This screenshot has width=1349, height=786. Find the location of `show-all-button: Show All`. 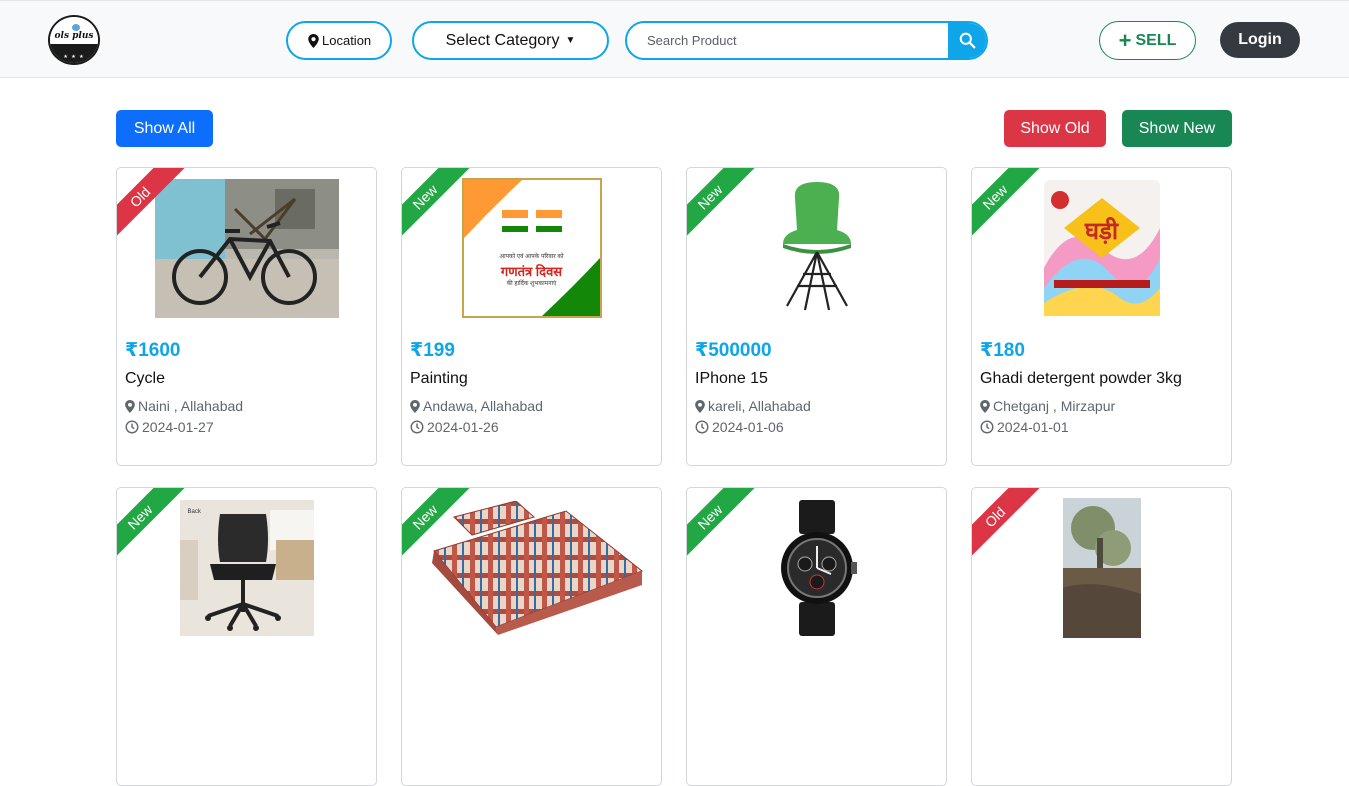

show-all-button: Show All is located at coordinates (164, 128).